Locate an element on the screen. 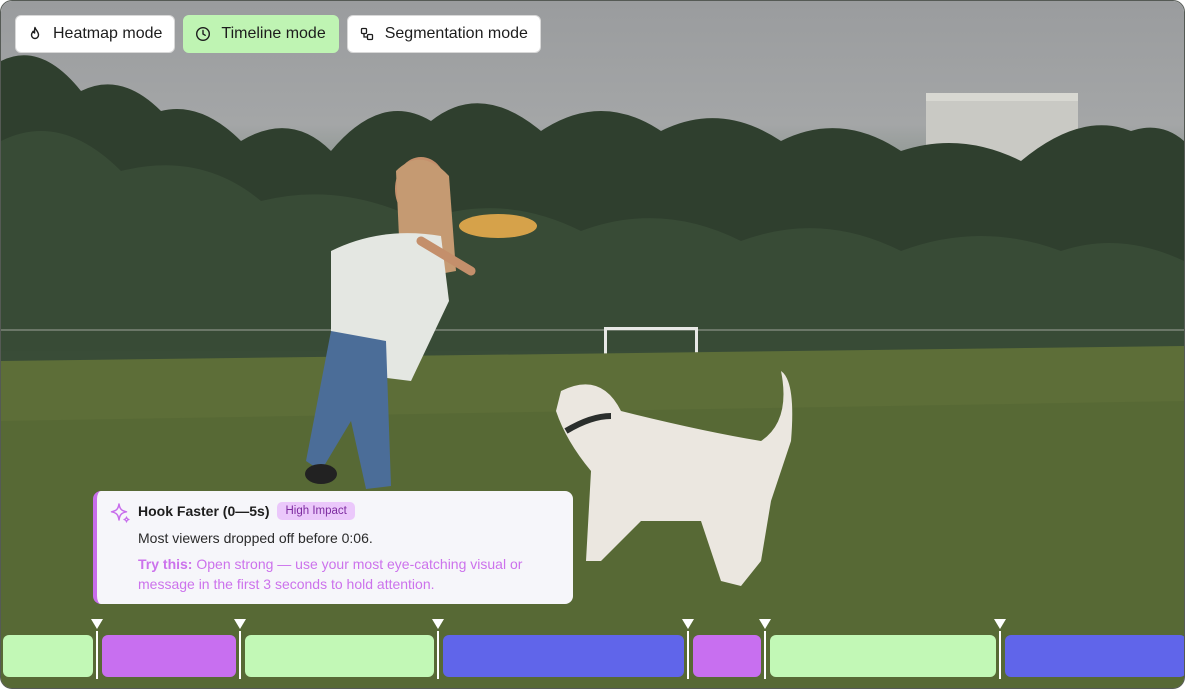  insight-header: Hook Faster (0—5s) High Impact is located at coordinates (348, 511).